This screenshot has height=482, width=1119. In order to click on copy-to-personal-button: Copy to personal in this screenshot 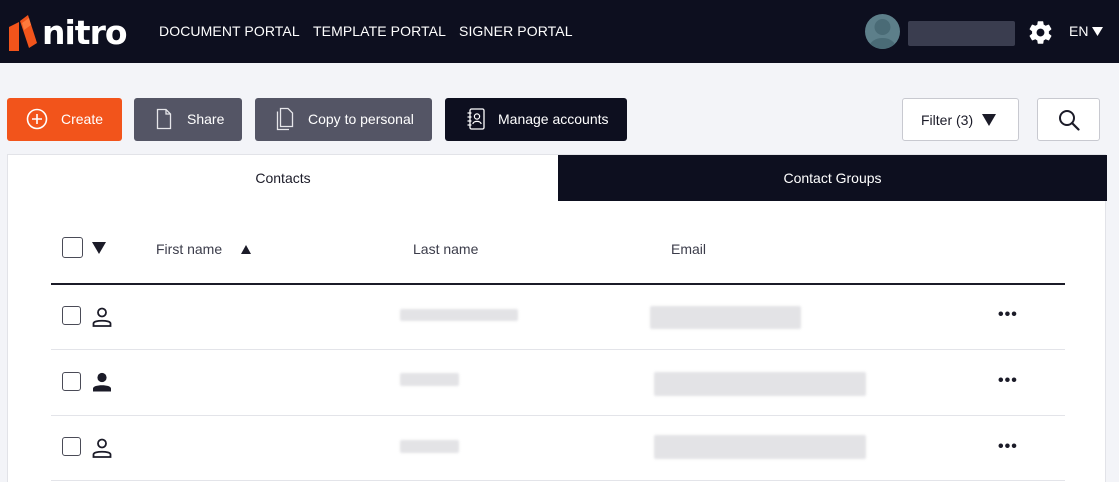, I will do `click(343, 119)`.